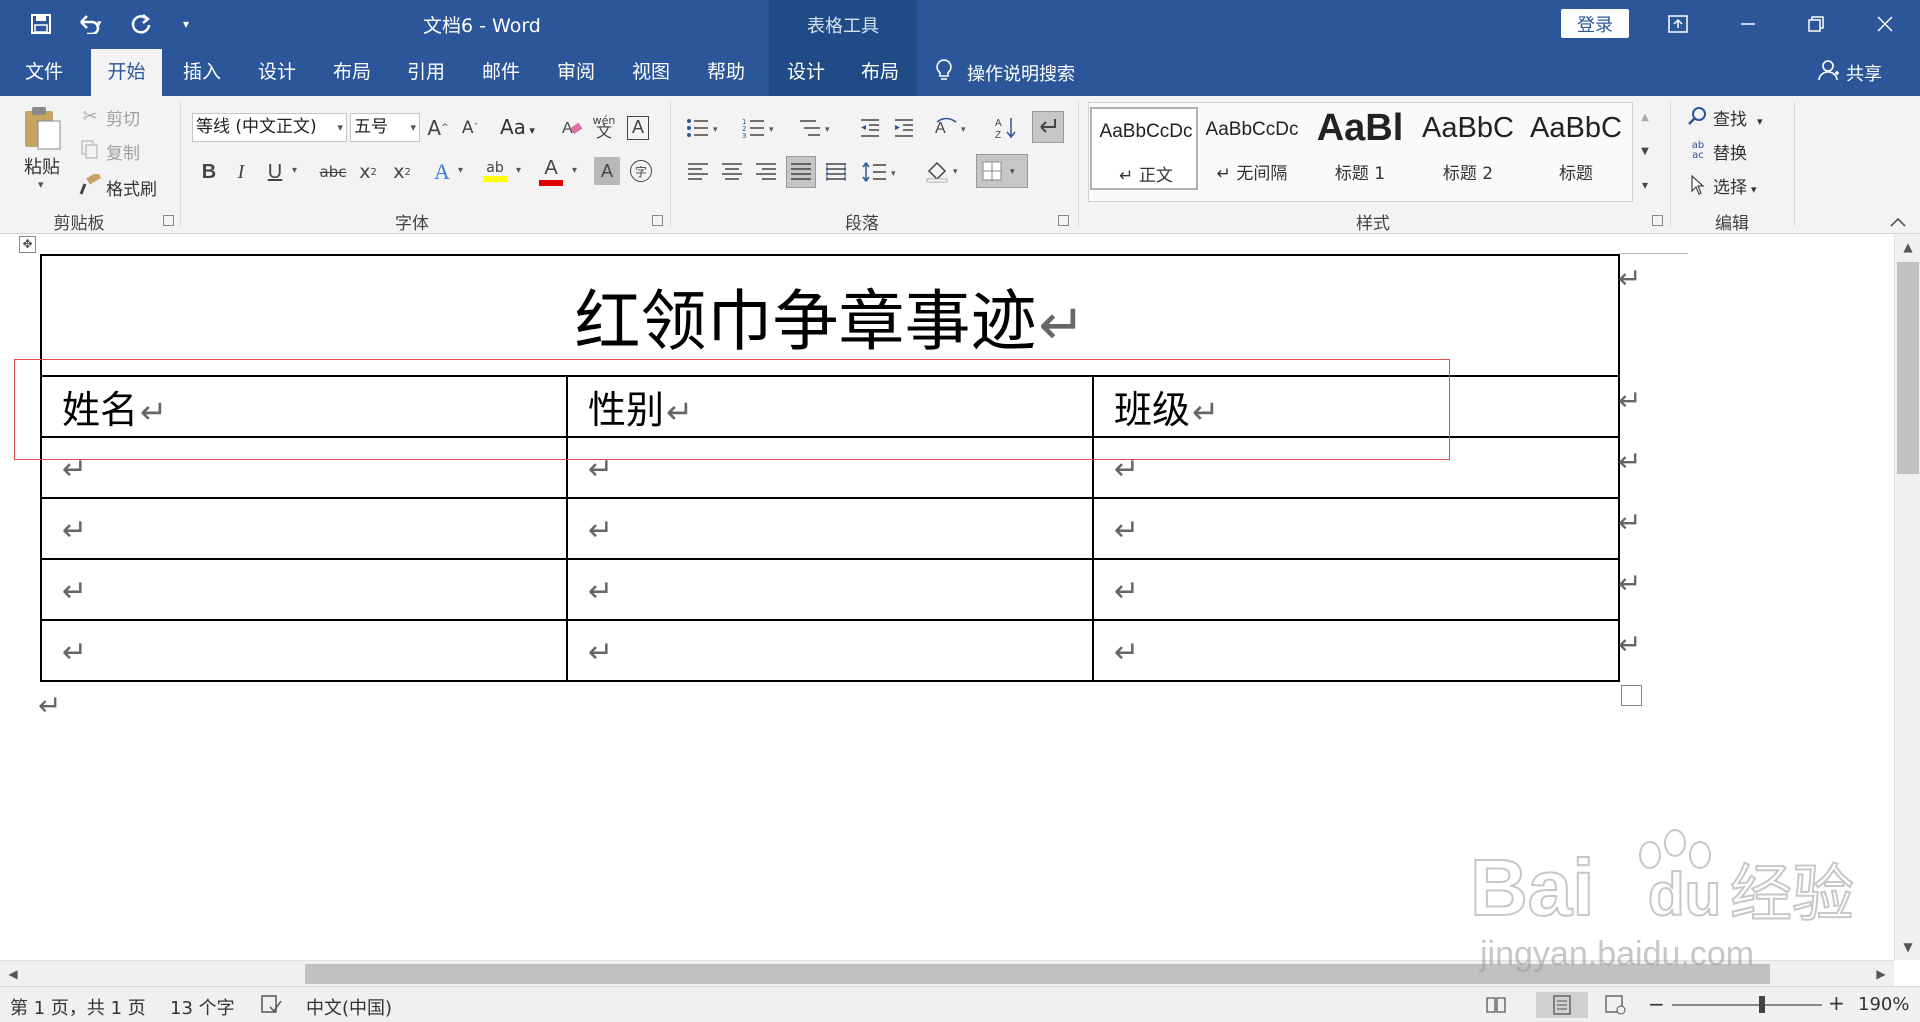 The image size is (1920, 1022). I want to click on decrease-indent-icon, so click(870, 127).